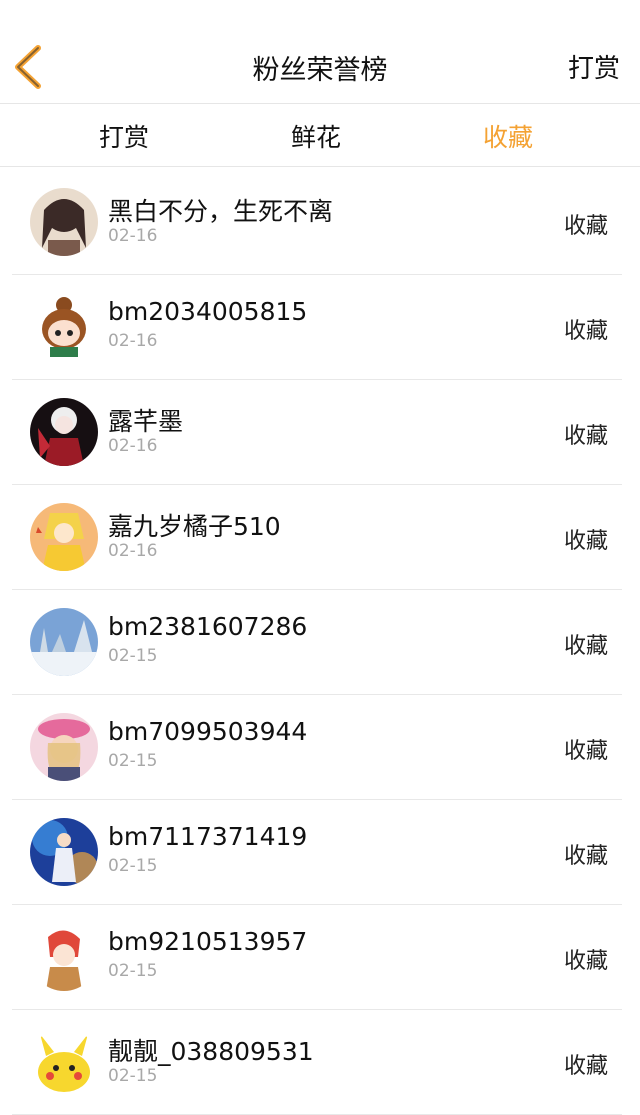 The width and height of the screenshot is (640, 1115). Describe the element at coordinates (211, 1051) in the screenshot. I see `fan-name: 靓靓_038809531` at that location.